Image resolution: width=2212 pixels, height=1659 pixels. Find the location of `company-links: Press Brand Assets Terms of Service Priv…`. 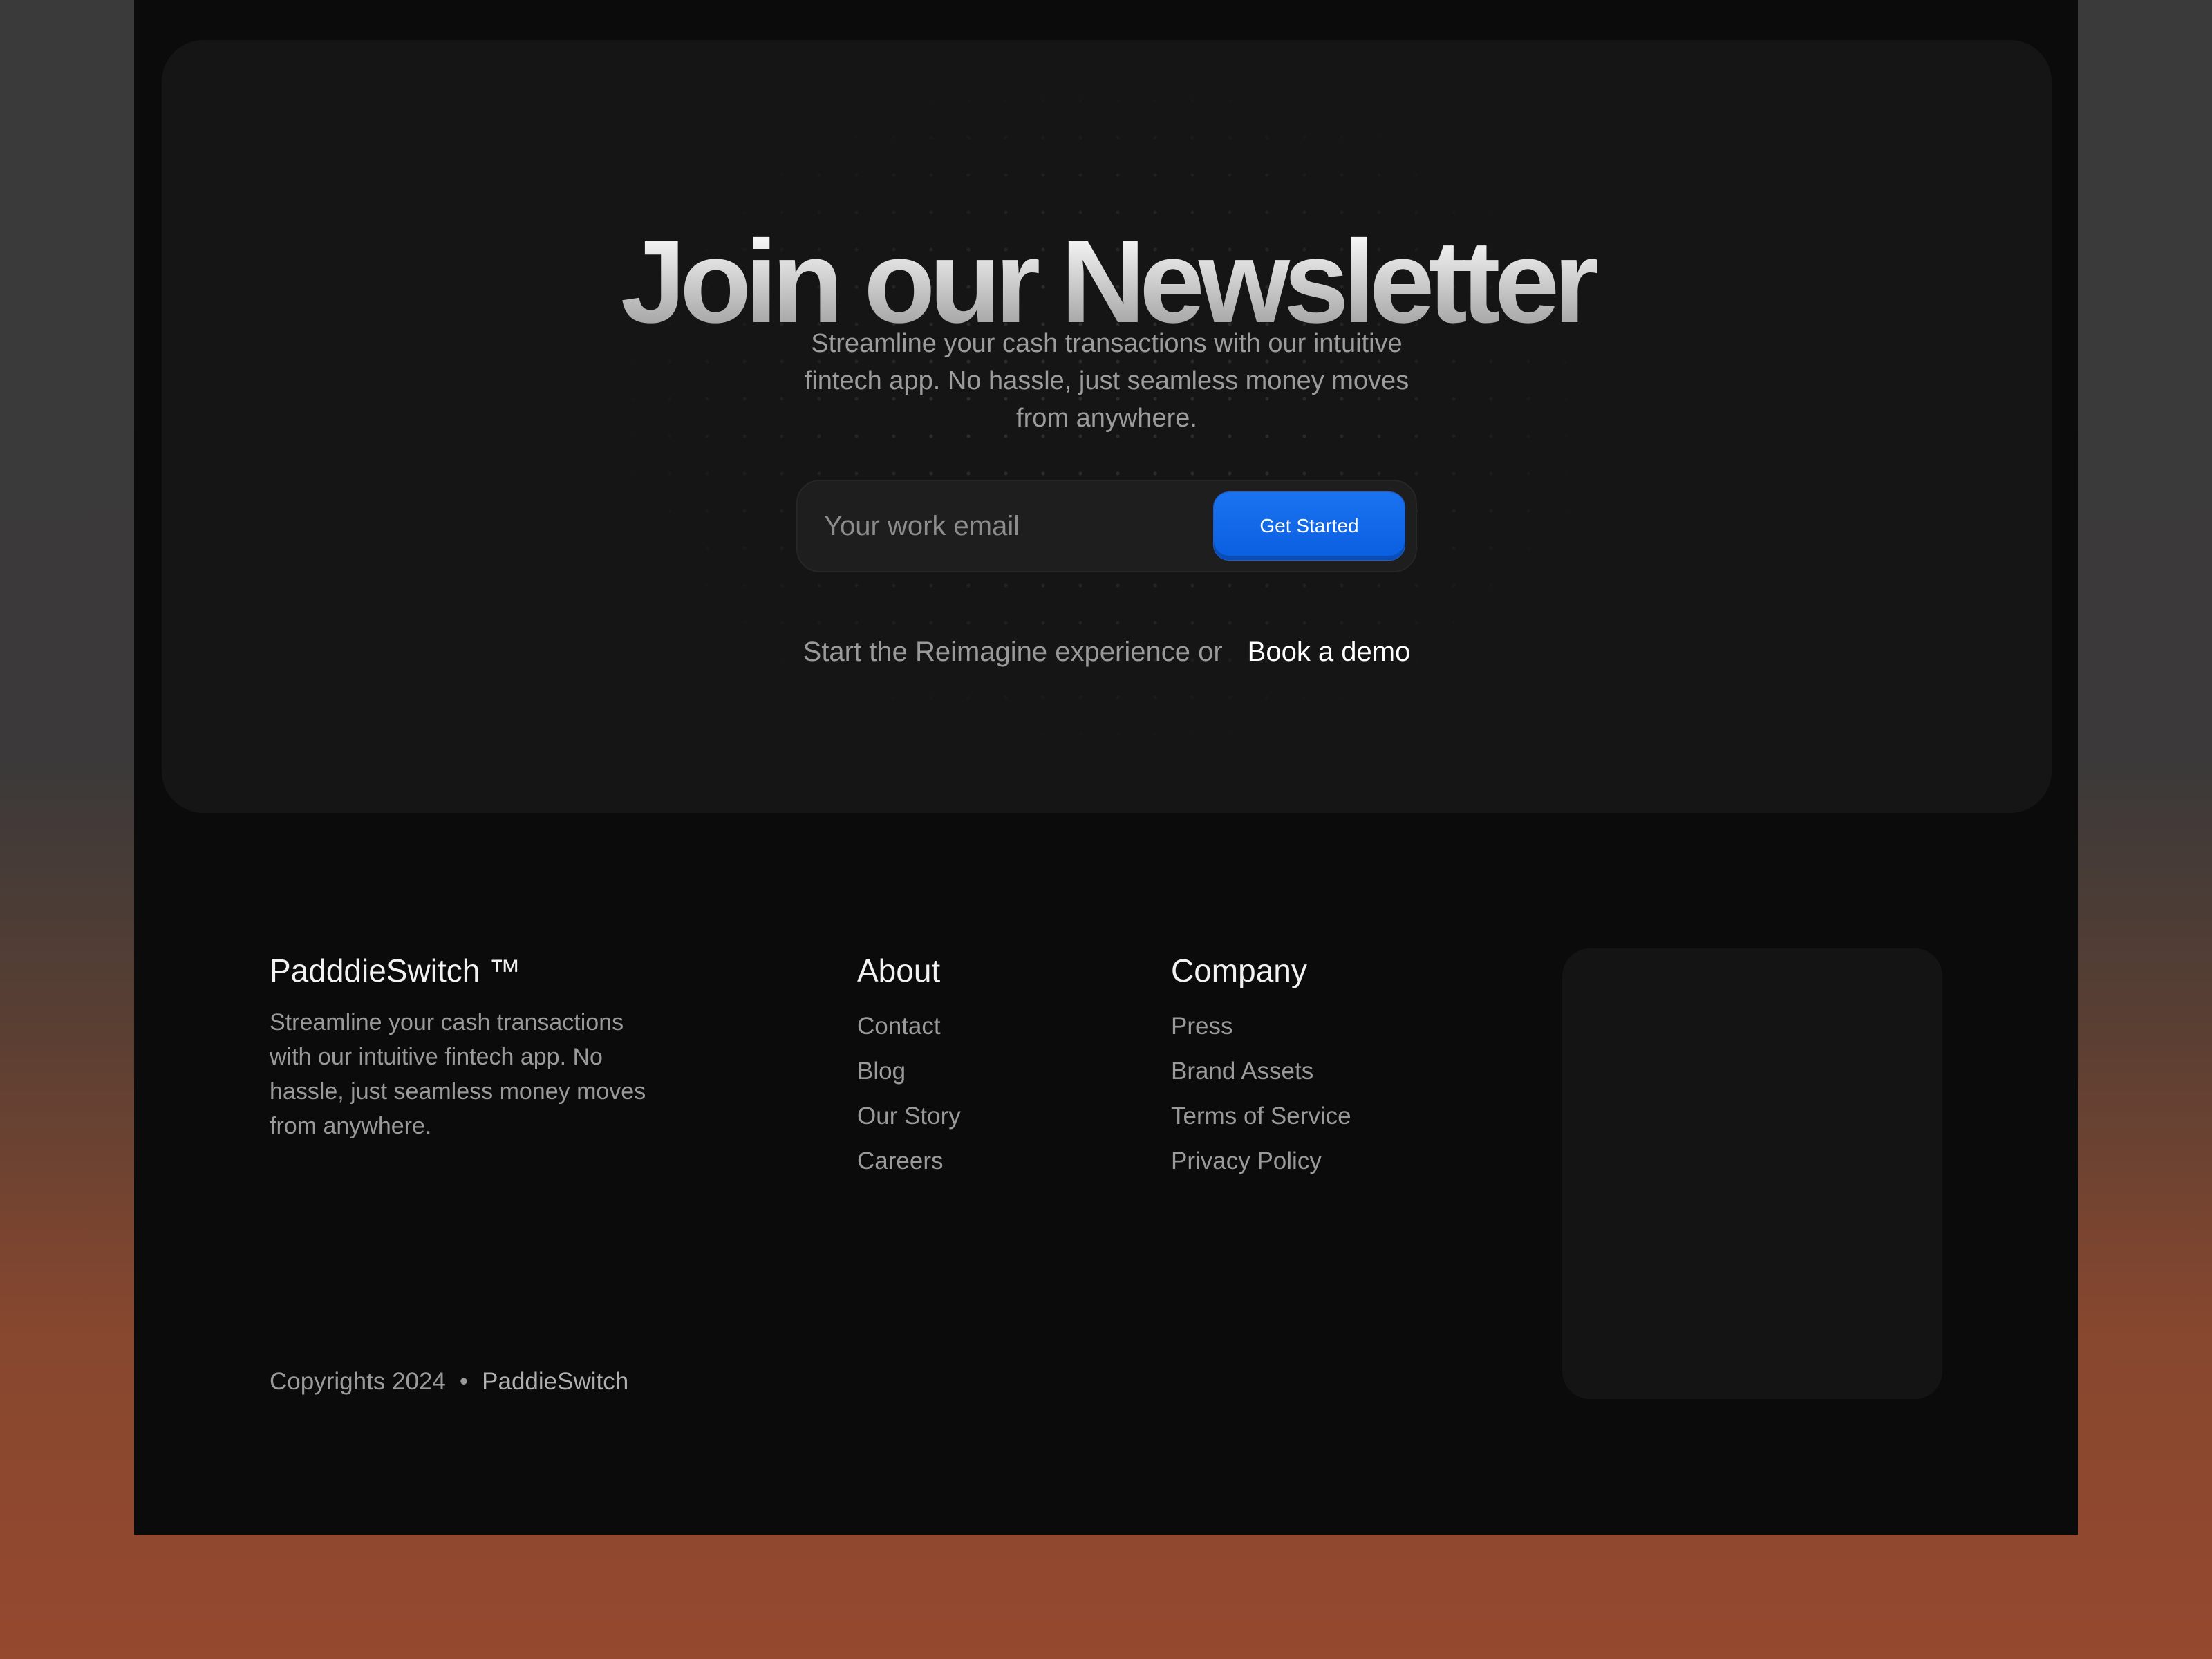

company-links: Press Brand Assets Terms of Service Priv… is located at coordinates (1261, 1093).